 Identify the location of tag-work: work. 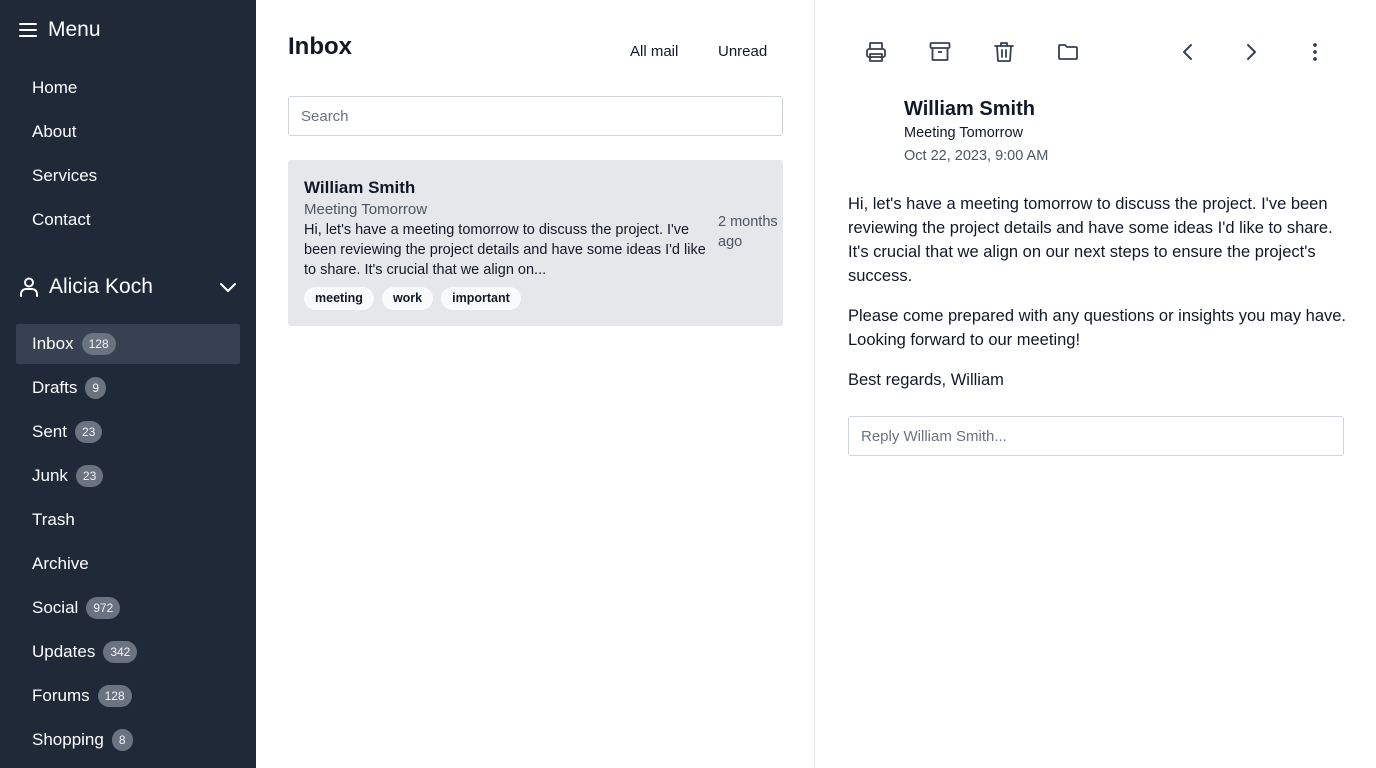
(407, 298).